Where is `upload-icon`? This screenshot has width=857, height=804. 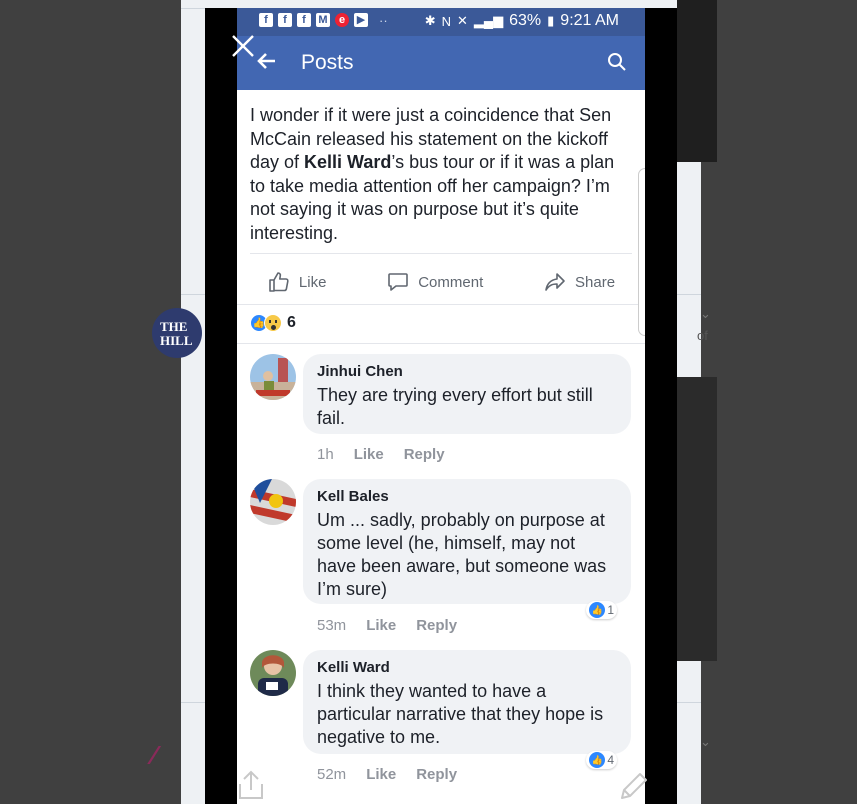 upload-icon is located at coordinates (251, 785).